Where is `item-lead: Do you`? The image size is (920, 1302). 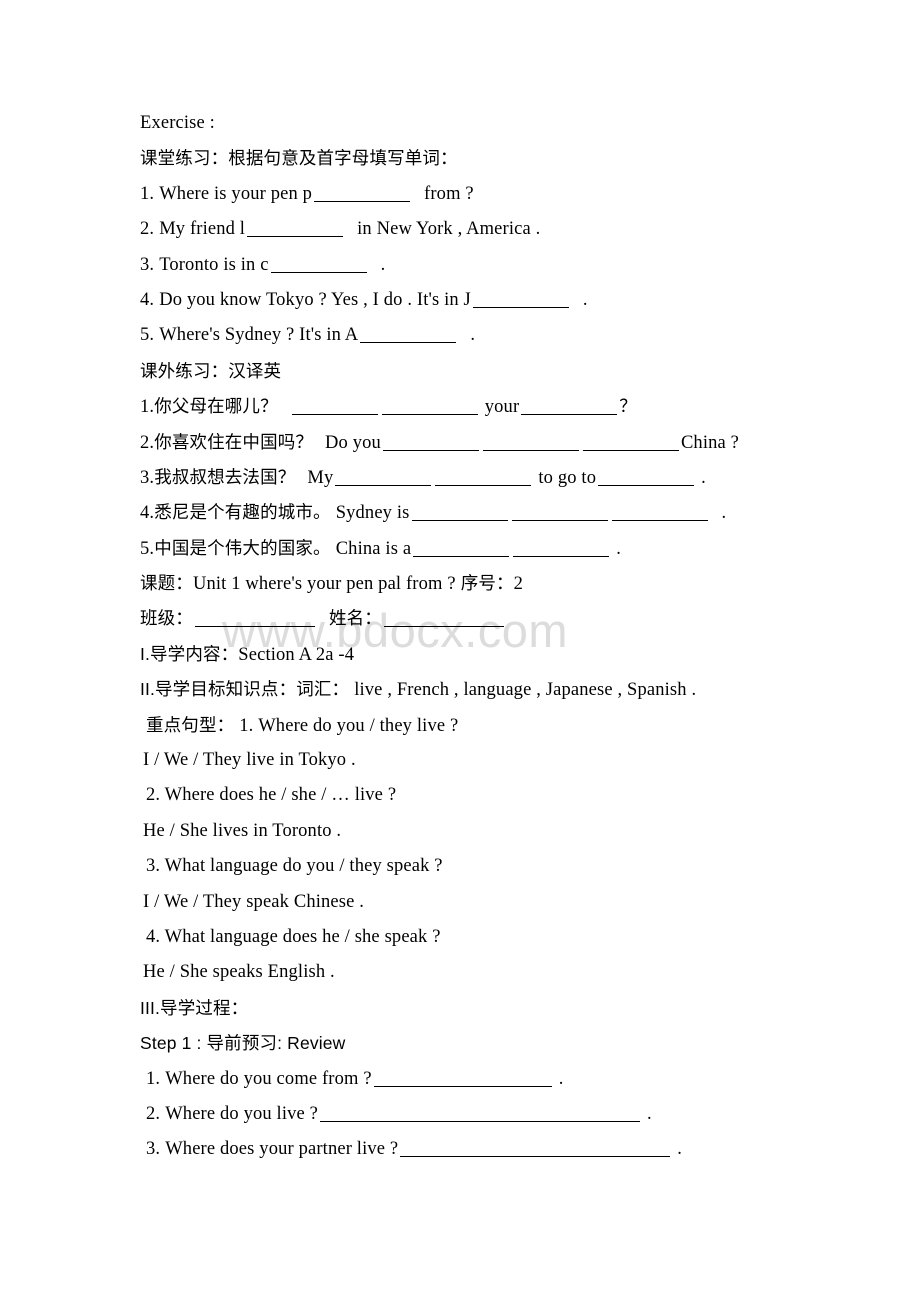 item-lead: Do you is located at coordinates (353, 442).